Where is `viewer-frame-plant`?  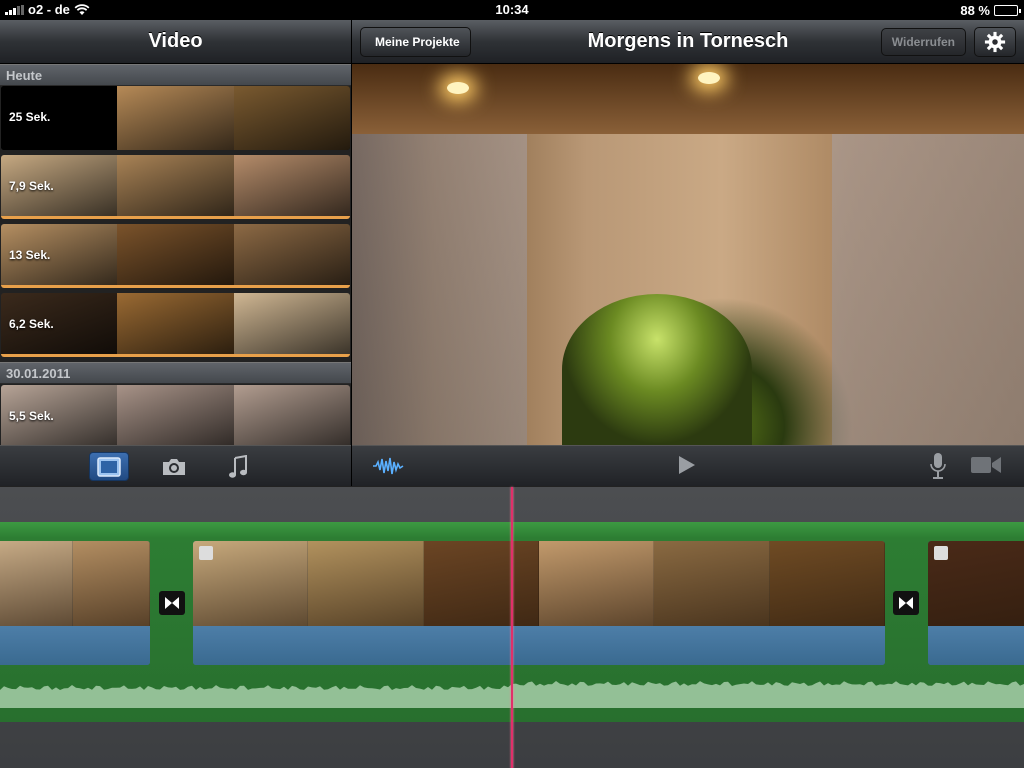 viewer-frame-plant is located at coordinates (657, 369).